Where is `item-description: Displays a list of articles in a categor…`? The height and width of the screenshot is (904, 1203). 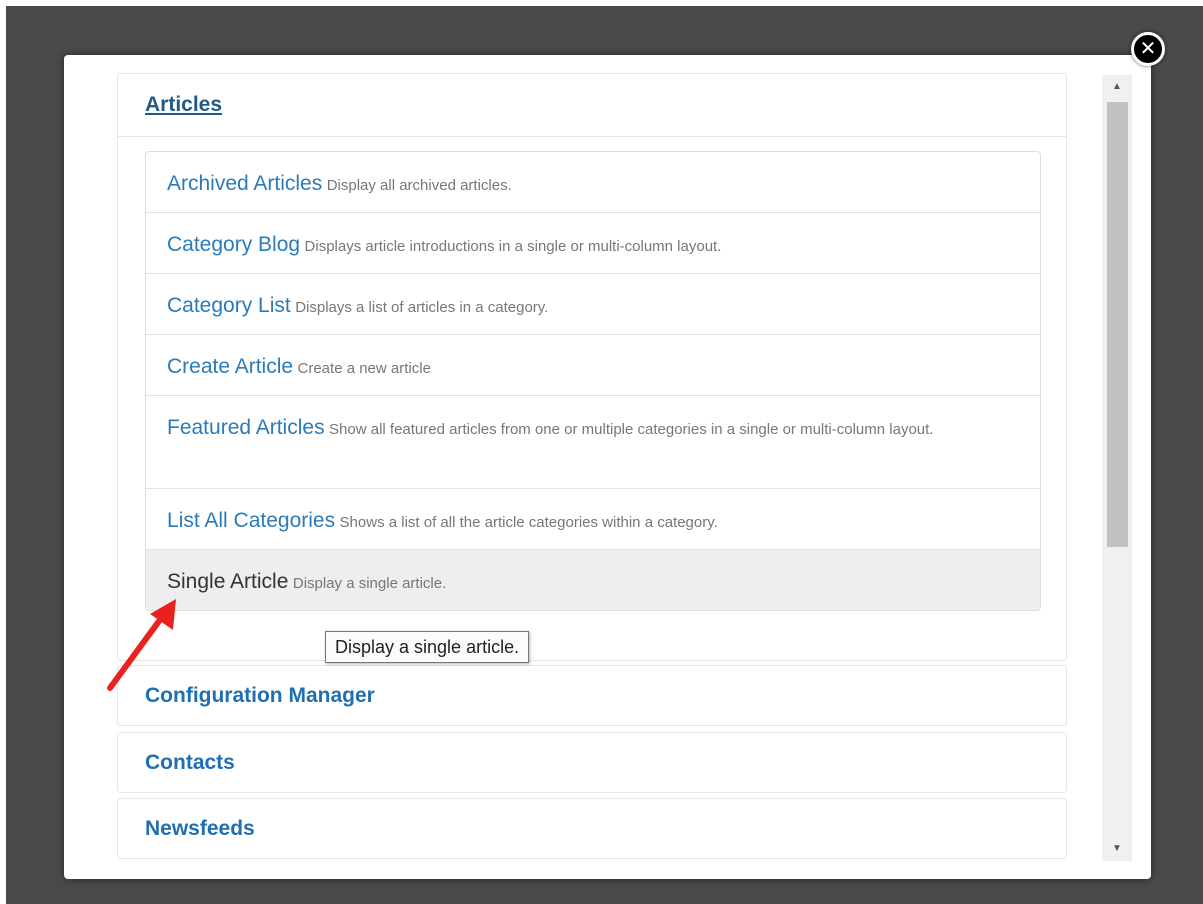 item-description: Displays a list of articles in a categor… is located at coordinates (422, 307).